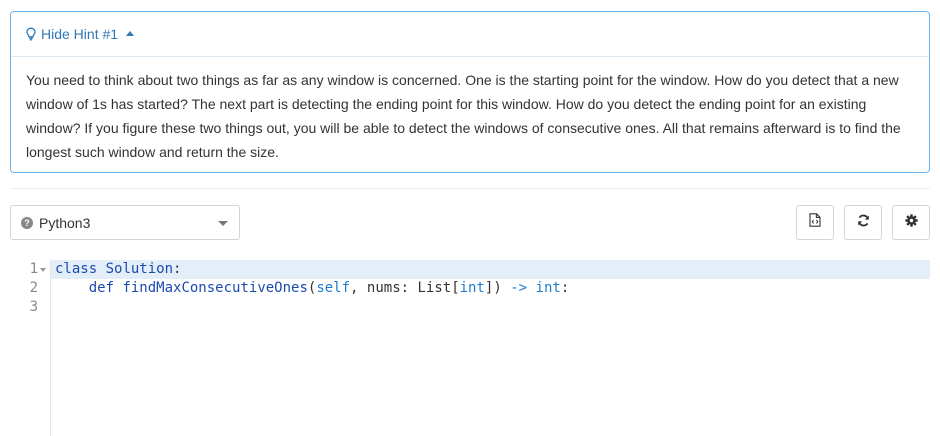 Image resolution: width=940 pixels, height=436 pixels. I want to click on keyword: class, so click(76, 269).